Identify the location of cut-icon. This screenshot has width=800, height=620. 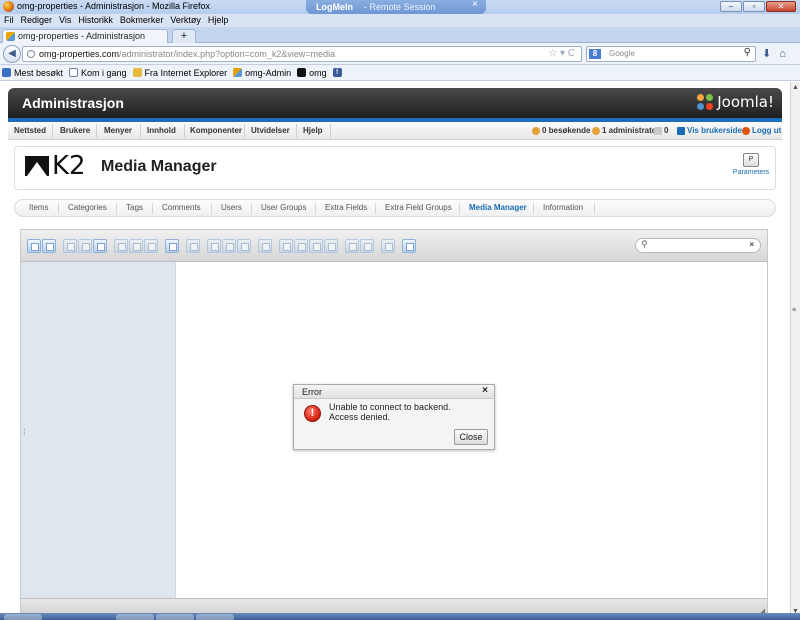
(229, 246).